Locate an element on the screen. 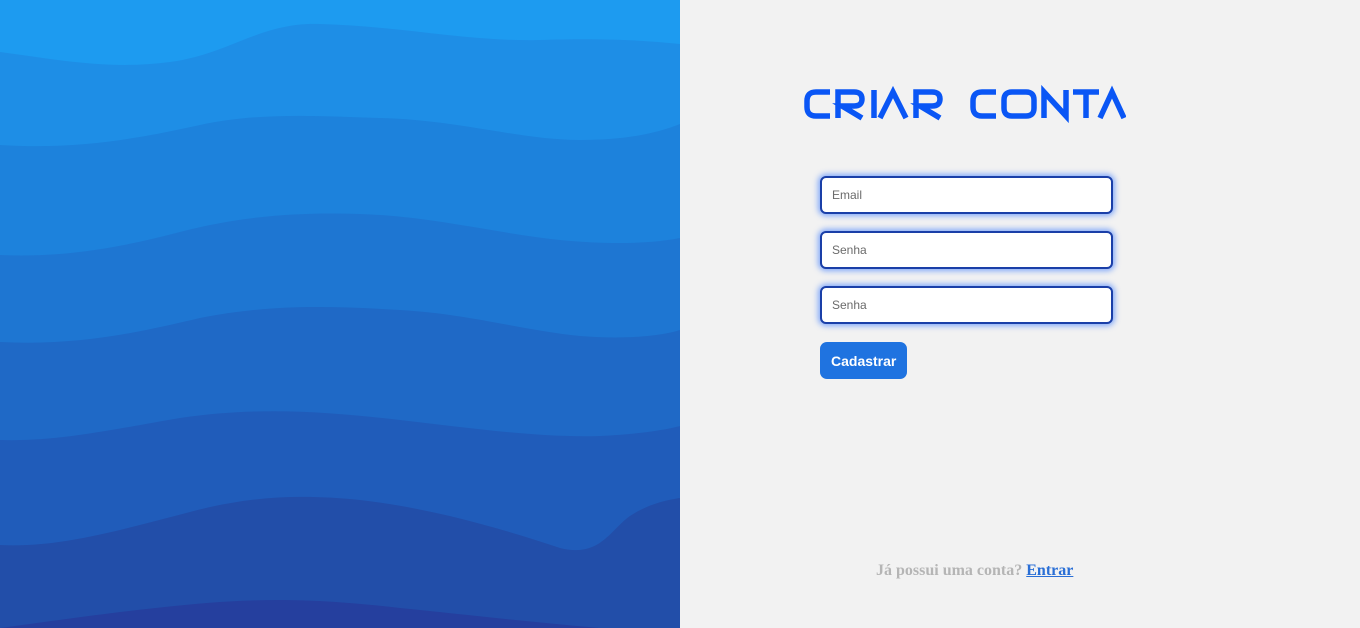 This screenshot has height=628, width=1360. page-title: CRIAR CONTA is located at coordinates (965, 104).